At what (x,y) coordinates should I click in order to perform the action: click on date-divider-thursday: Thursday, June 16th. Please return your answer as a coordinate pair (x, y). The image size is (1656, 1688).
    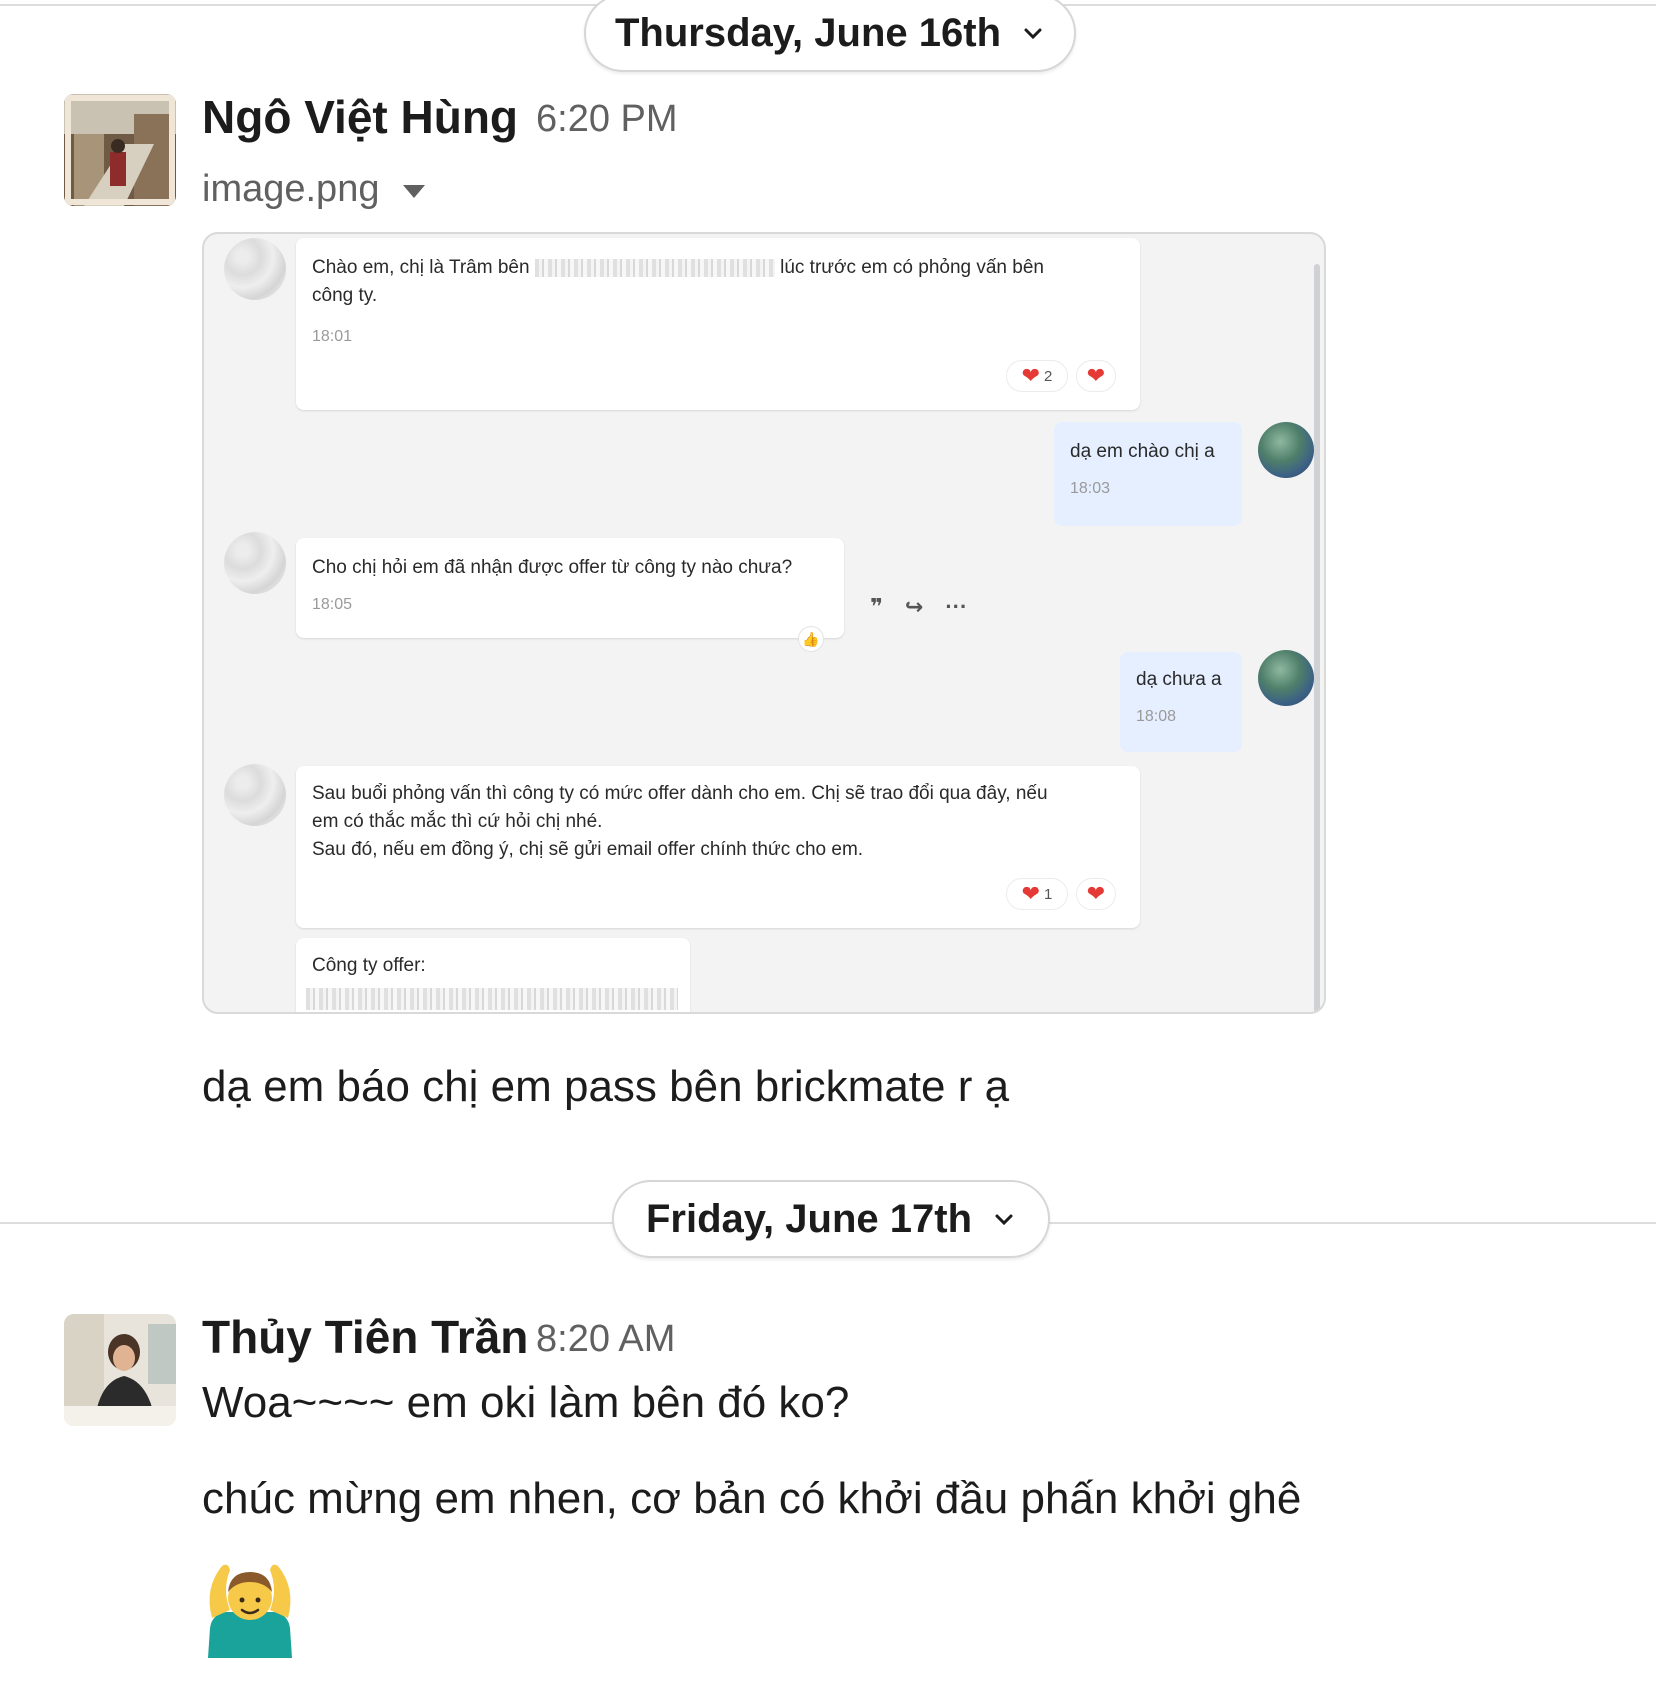
    Looking at the image, I should click on (830, 36).